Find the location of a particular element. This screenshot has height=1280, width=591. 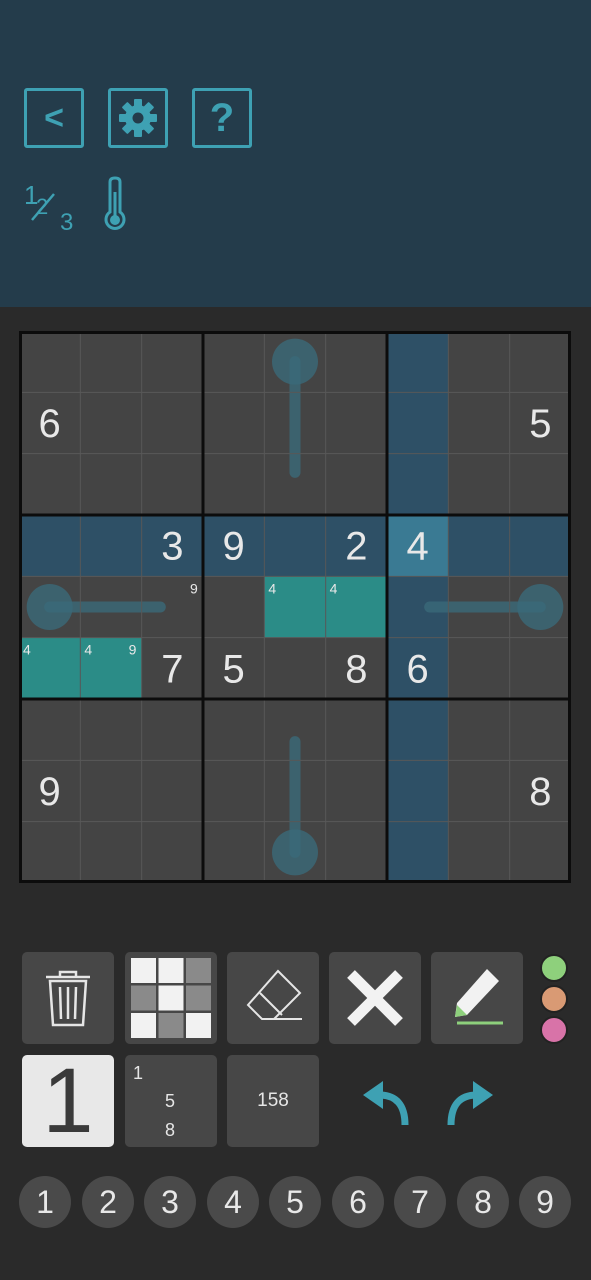

cell-digit: 5 is located at coordinates (234, 669).